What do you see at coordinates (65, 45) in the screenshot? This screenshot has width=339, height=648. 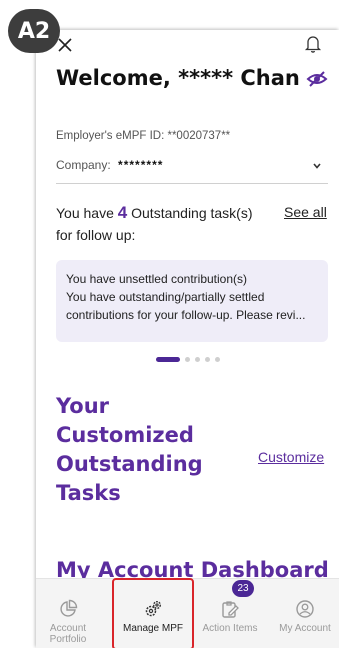 I see `close-icon` at bounding box center [65, 45].